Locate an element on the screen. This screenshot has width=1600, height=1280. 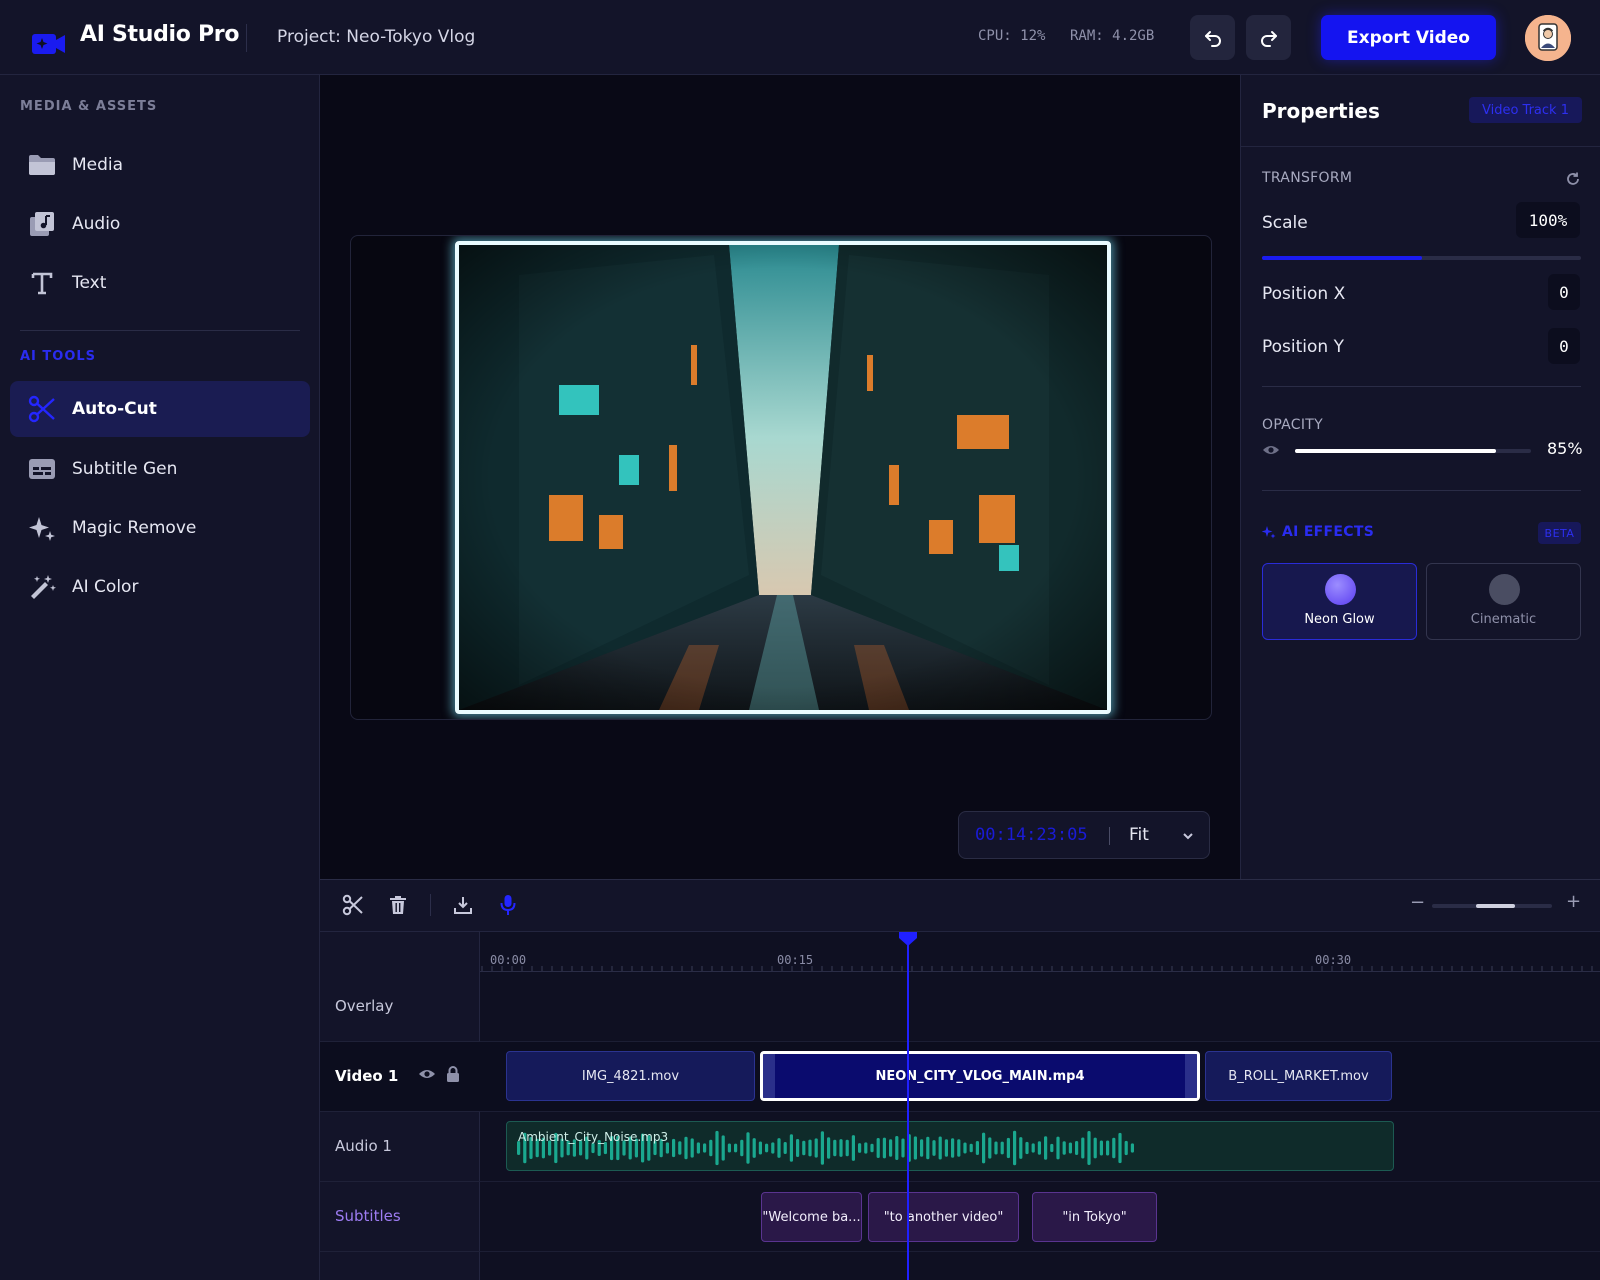
track-header-overlay: Overlay is located at coordinates (400, 1007).